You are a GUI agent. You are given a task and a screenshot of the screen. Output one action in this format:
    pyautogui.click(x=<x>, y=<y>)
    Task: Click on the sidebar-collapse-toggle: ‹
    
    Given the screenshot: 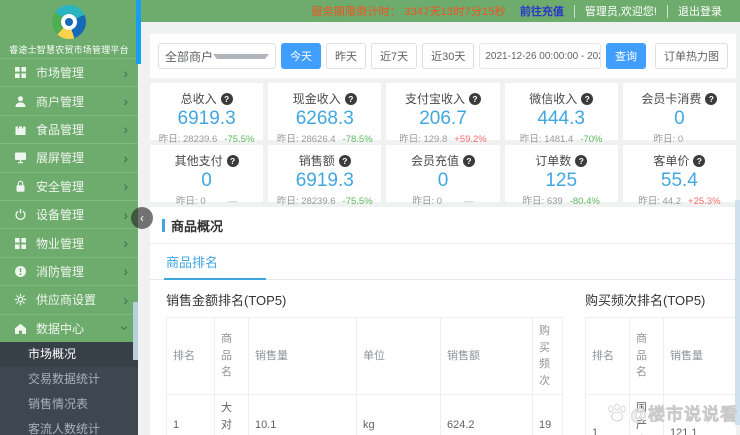 What is the action you would take?
    pyautogui.click(x=142, y=218)
    